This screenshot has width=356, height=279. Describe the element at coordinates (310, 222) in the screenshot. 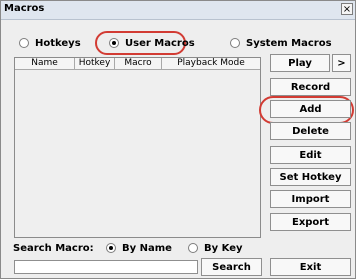

I see `export-button: Export` at that location.